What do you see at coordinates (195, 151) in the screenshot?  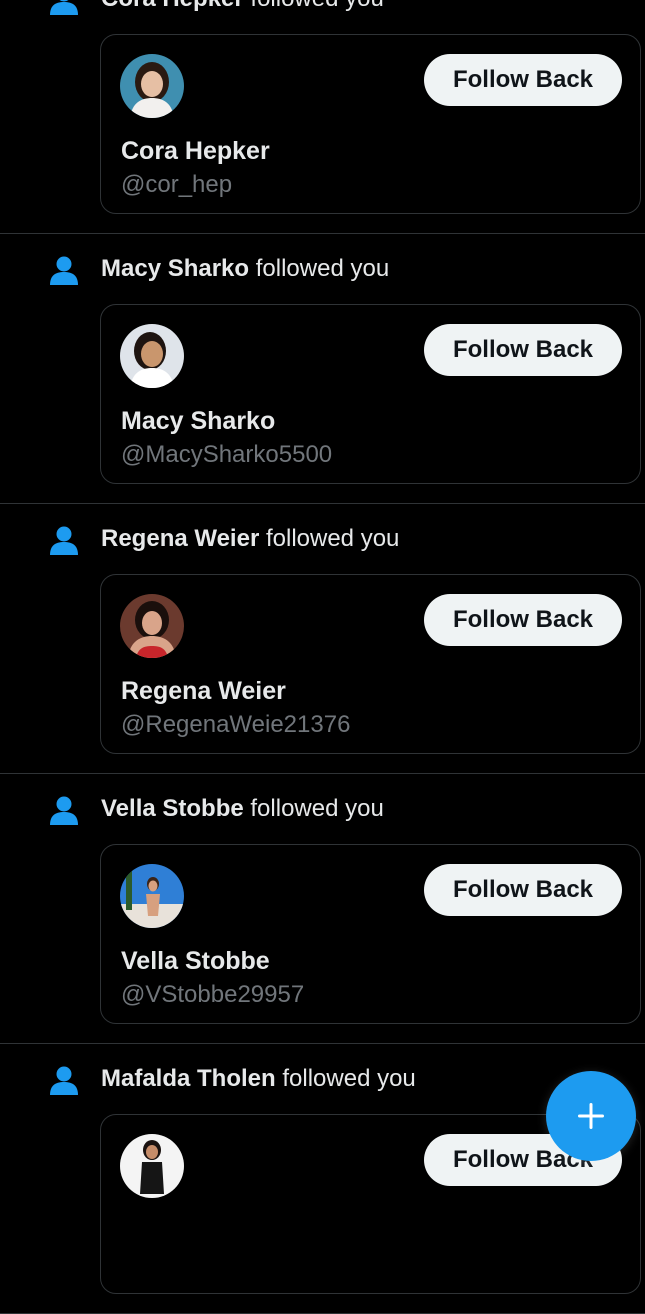 I see `user-display-name: Cora Hepker` at bounding box center [195, 151].